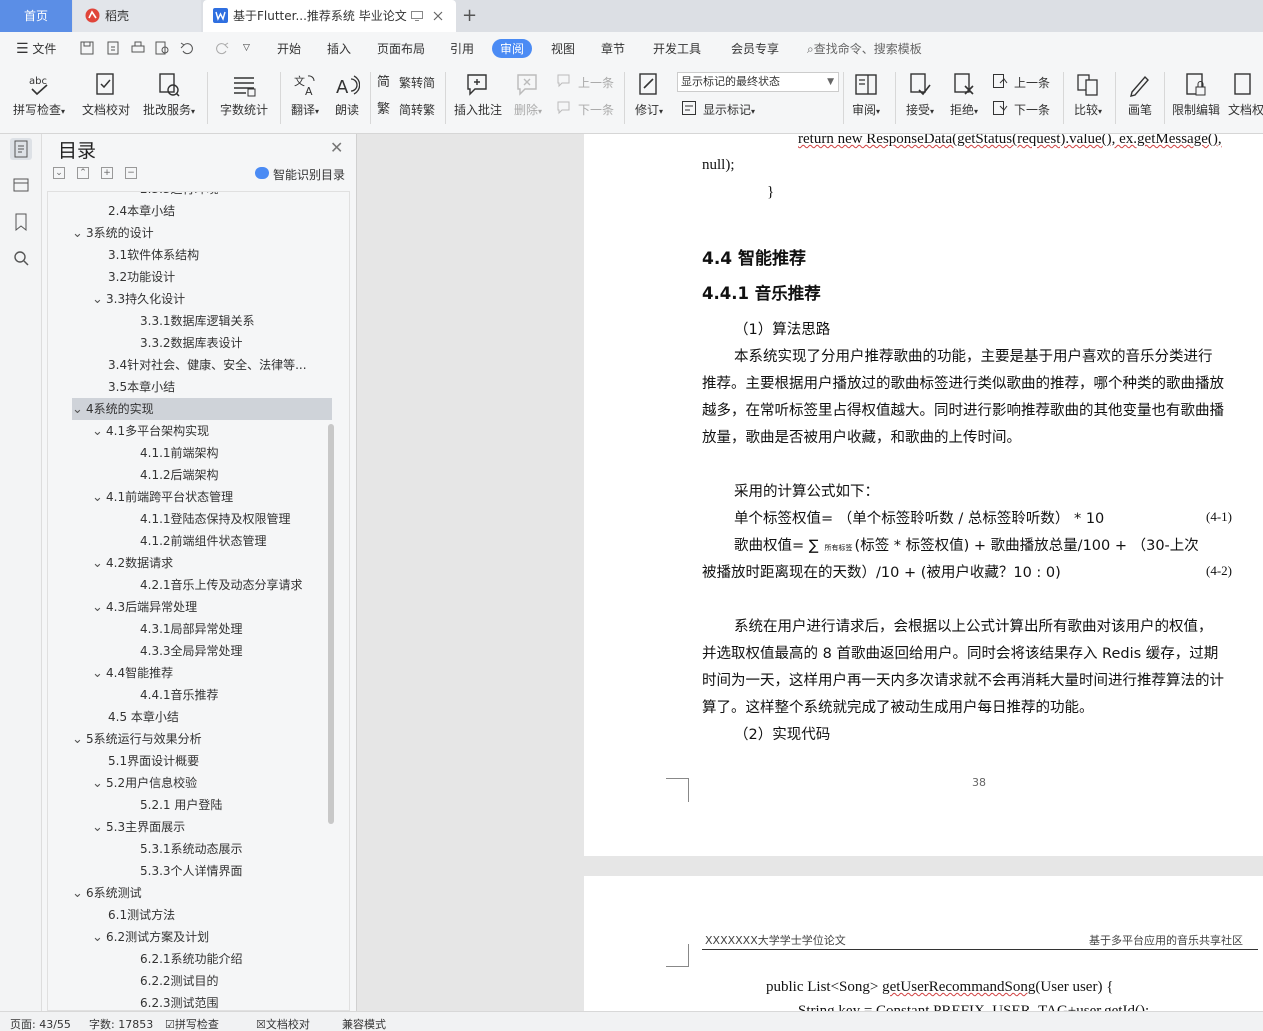  Describe the element at coordinates (87, 48) in the screenshot. I see `save-icon` at that location.